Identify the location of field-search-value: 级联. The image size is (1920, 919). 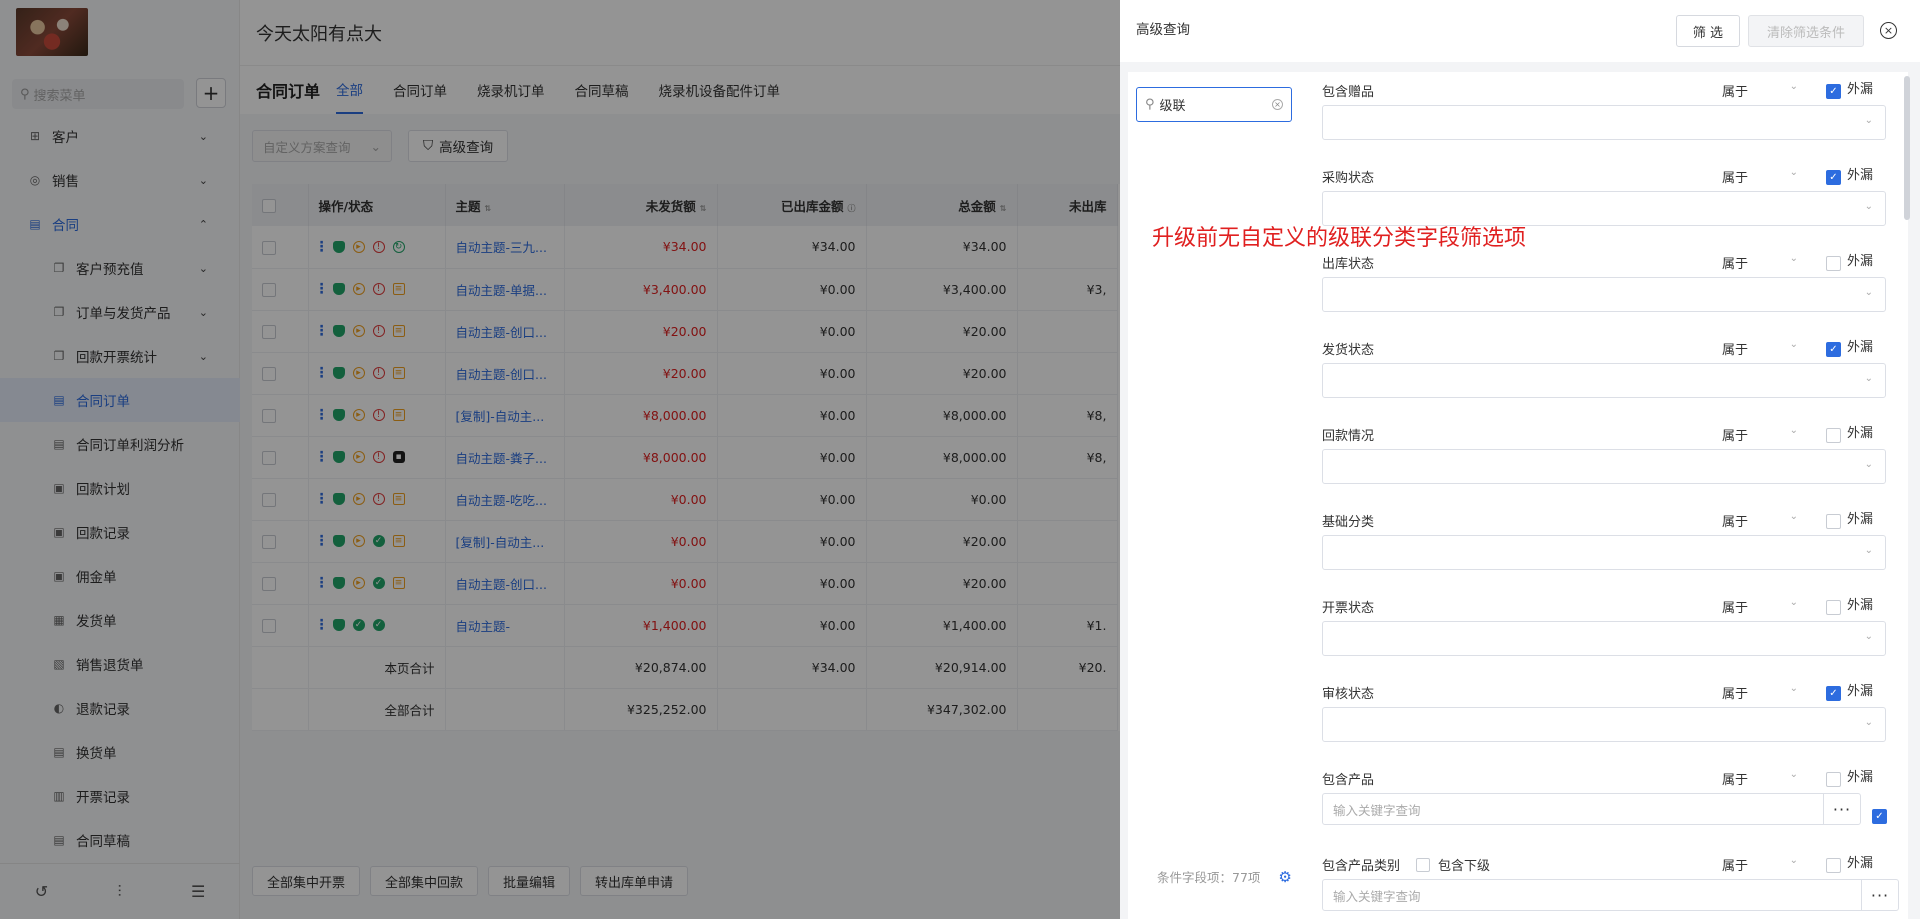
(1172, 106).